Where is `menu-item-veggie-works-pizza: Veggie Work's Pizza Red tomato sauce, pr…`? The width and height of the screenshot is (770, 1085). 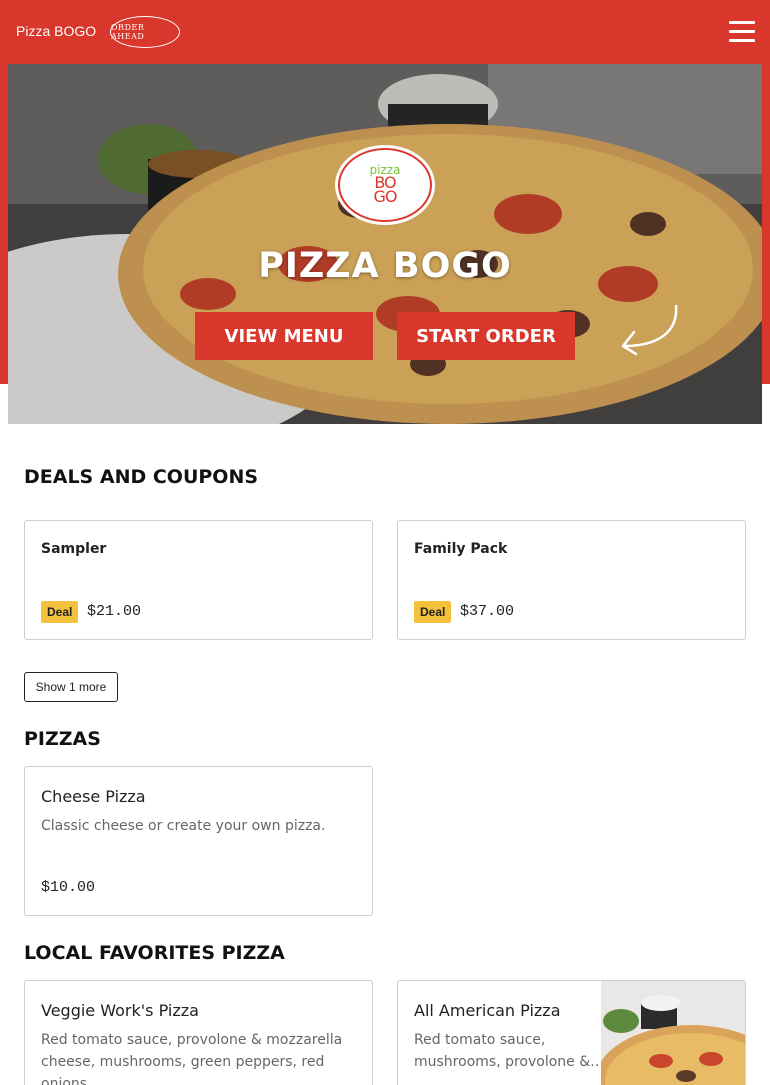
menu-item-veggie-works-pizza: Veggie Work's Pizza Red tomato sauce, pr… is located at coordinates (198, 1032).